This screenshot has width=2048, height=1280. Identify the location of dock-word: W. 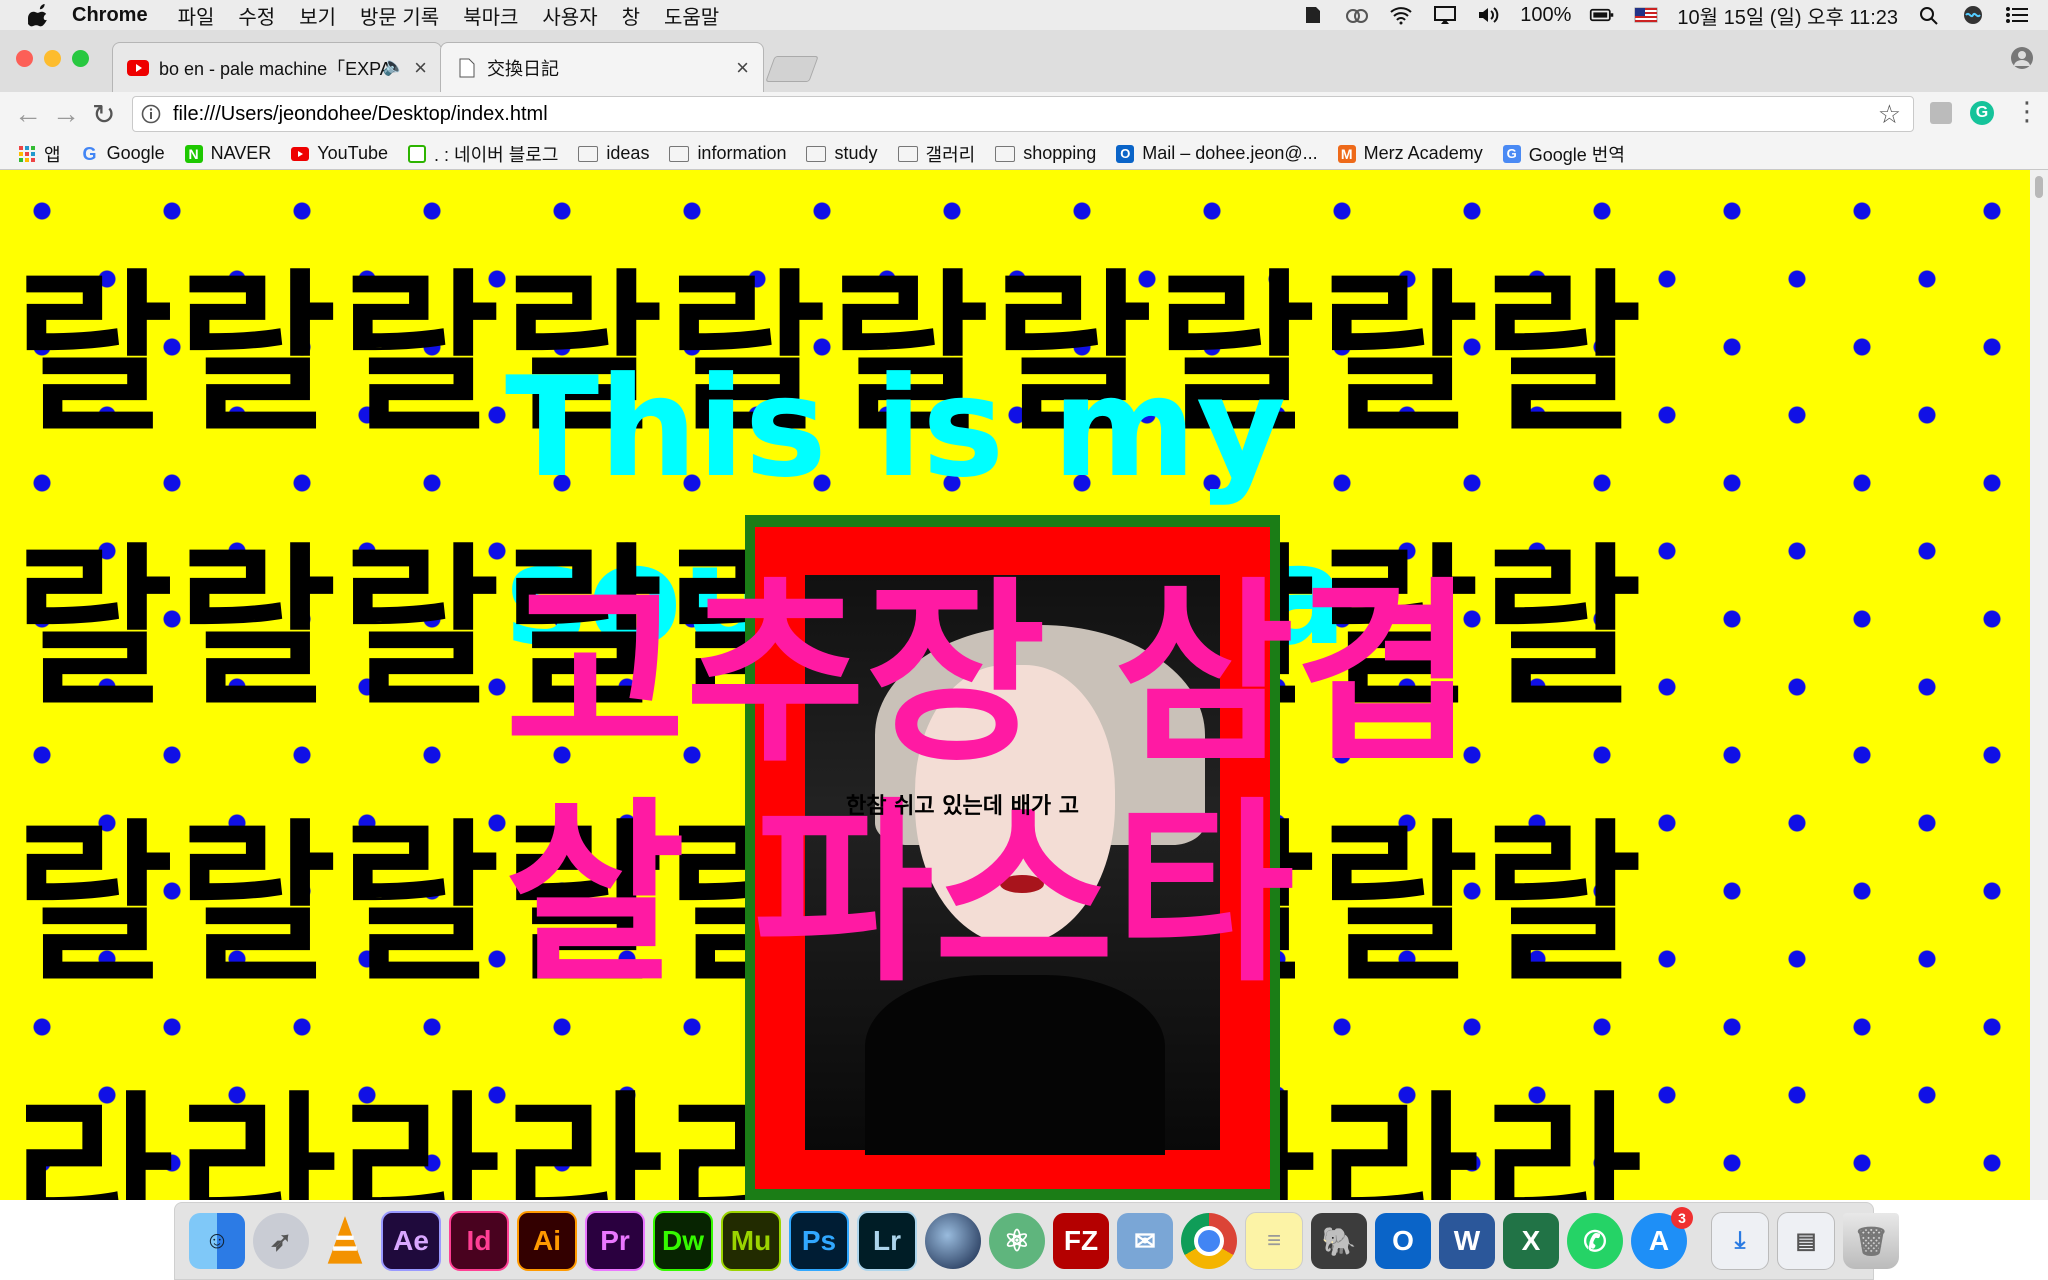
(1467, 1241).